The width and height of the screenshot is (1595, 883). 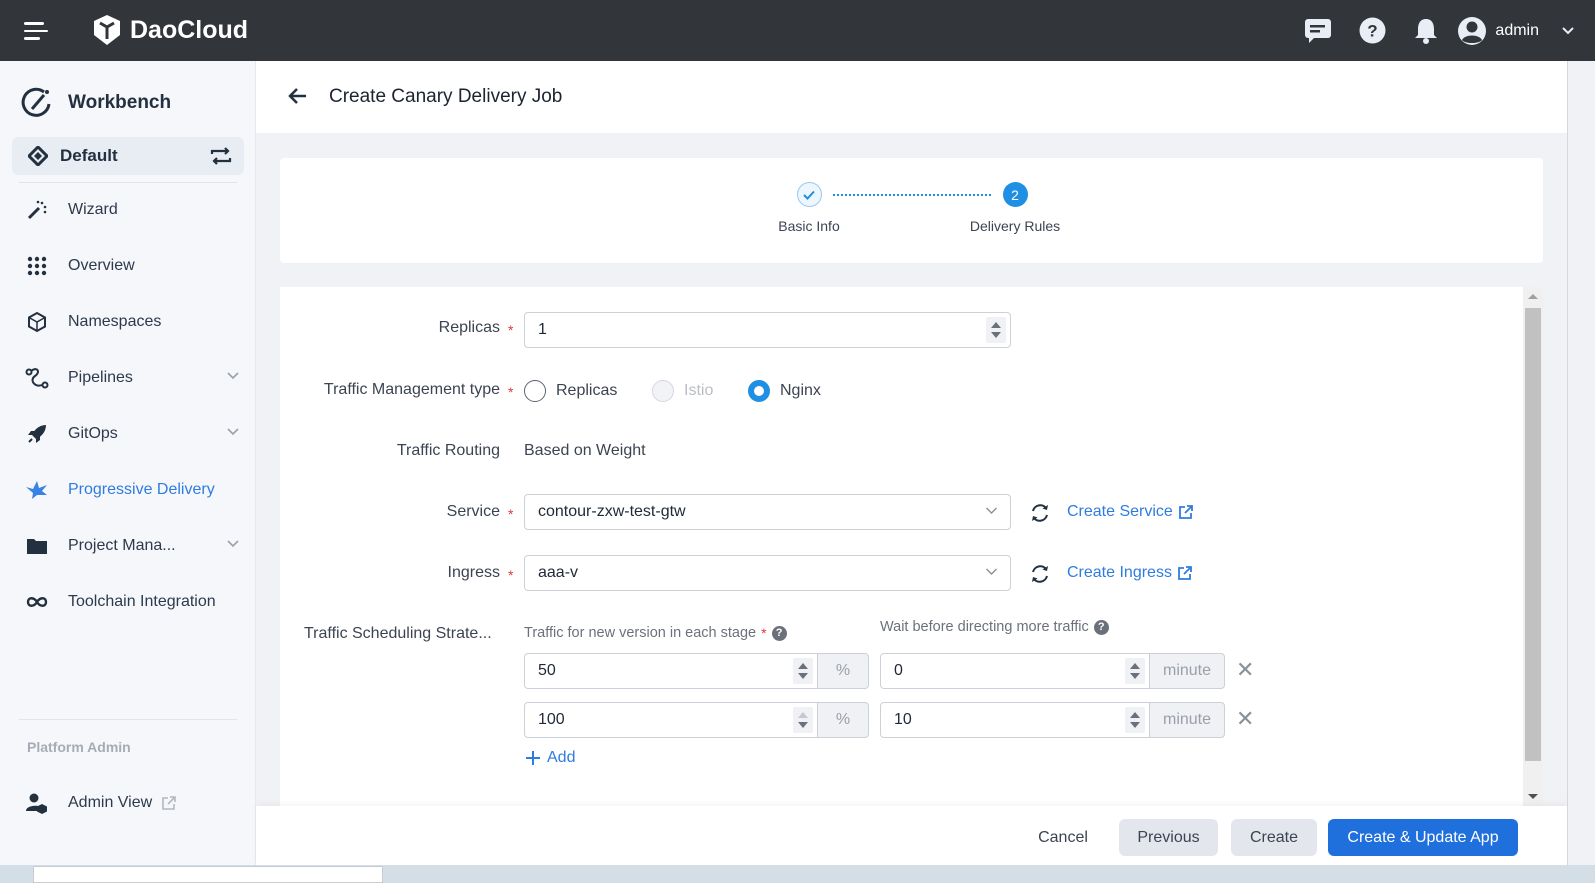 What do you see at coordinates (128, 210) in the screenshot?
I see `sidebar-item-wizard: Wizard` at bounding box center [128, 210].